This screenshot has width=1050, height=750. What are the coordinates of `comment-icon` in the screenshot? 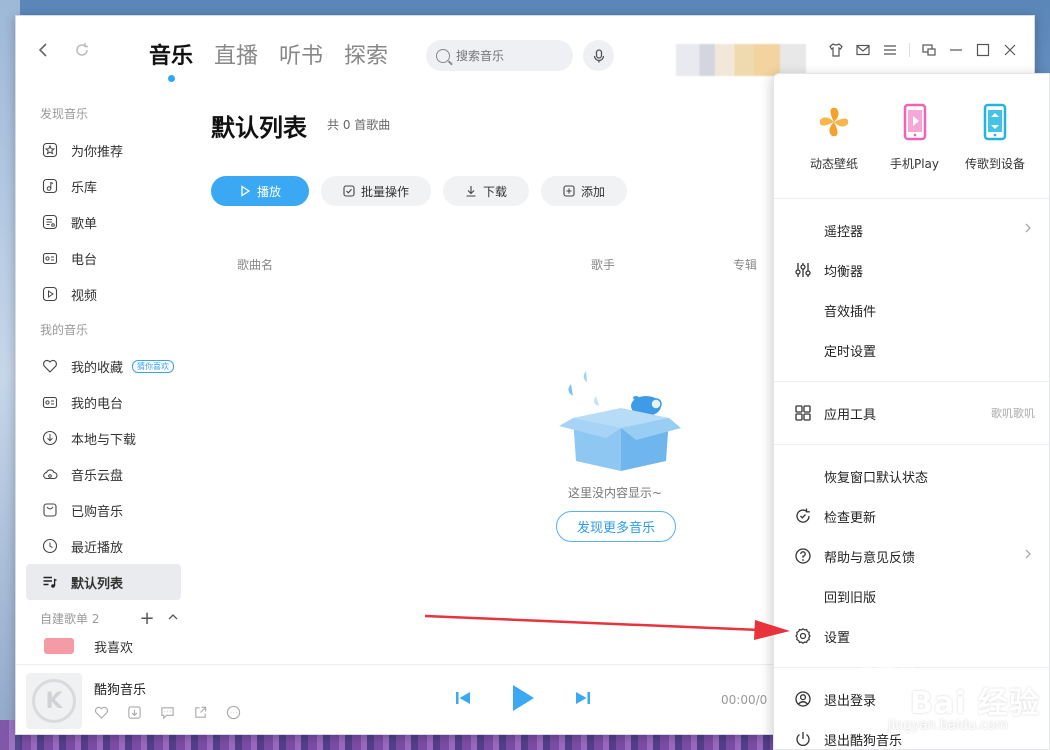 It's located at (167, 712).